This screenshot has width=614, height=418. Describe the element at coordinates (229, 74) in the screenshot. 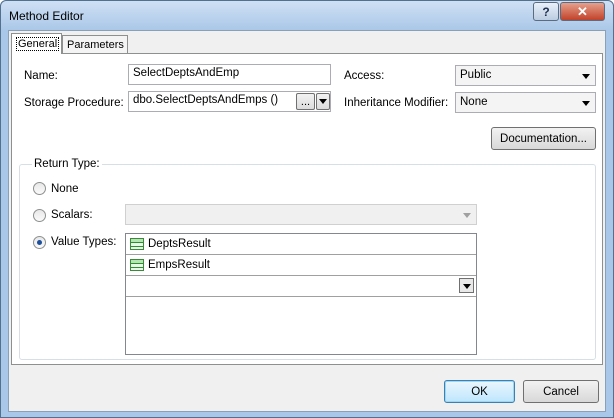

I see `name-field: SelectDeptsAndEmp` at that location.